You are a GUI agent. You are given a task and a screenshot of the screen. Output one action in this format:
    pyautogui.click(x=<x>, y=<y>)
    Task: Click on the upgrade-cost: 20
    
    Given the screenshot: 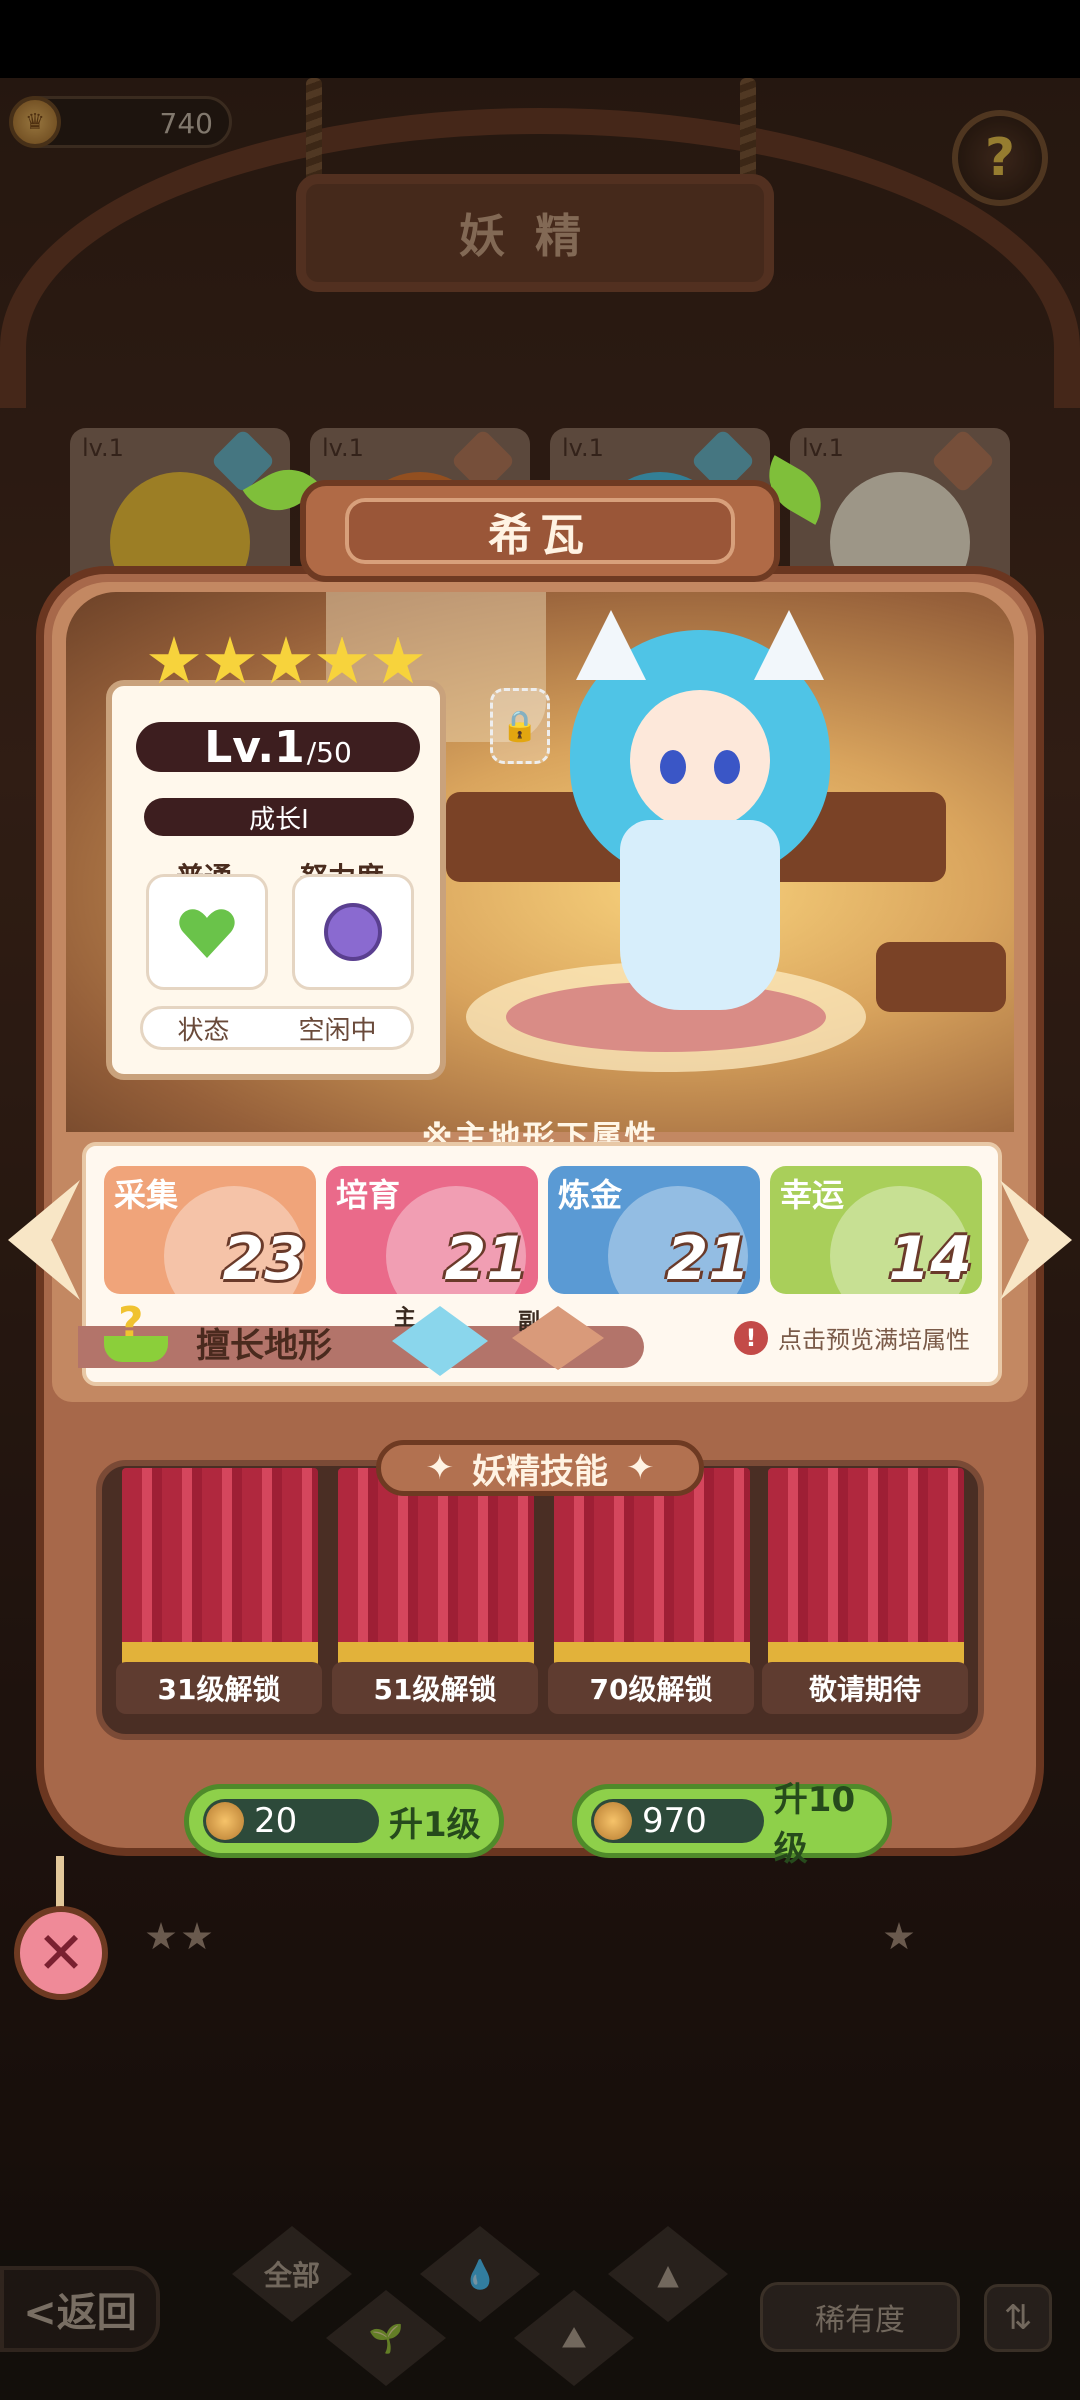 What is the action you would take?
    pyautogui.click(x=291, y=1821)
    